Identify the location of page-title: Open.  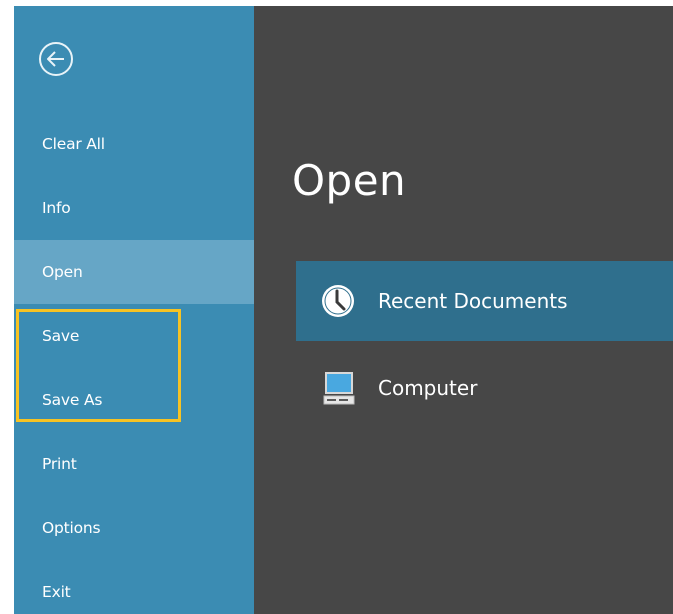
(349, 180).